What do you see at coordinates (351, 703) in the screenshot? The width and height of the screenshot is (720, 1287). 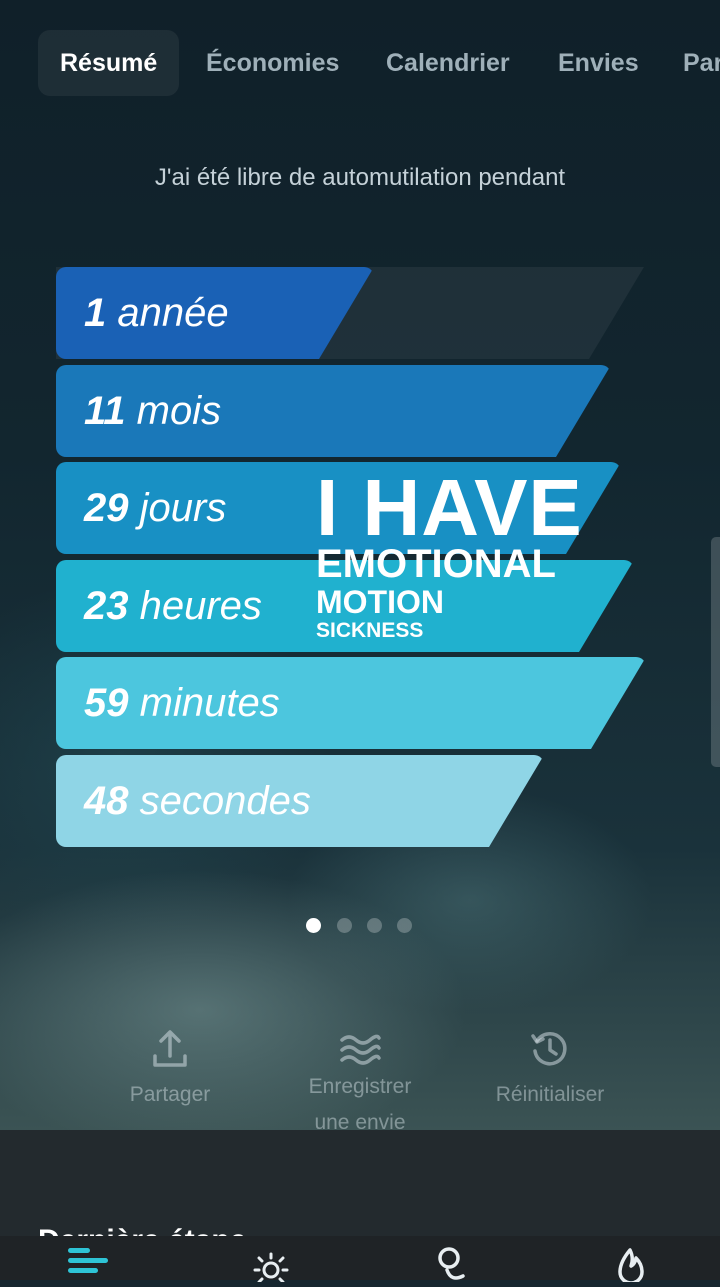 I see `counter-minutes-bar: 59 minutes` at bounding box center [351, 703].